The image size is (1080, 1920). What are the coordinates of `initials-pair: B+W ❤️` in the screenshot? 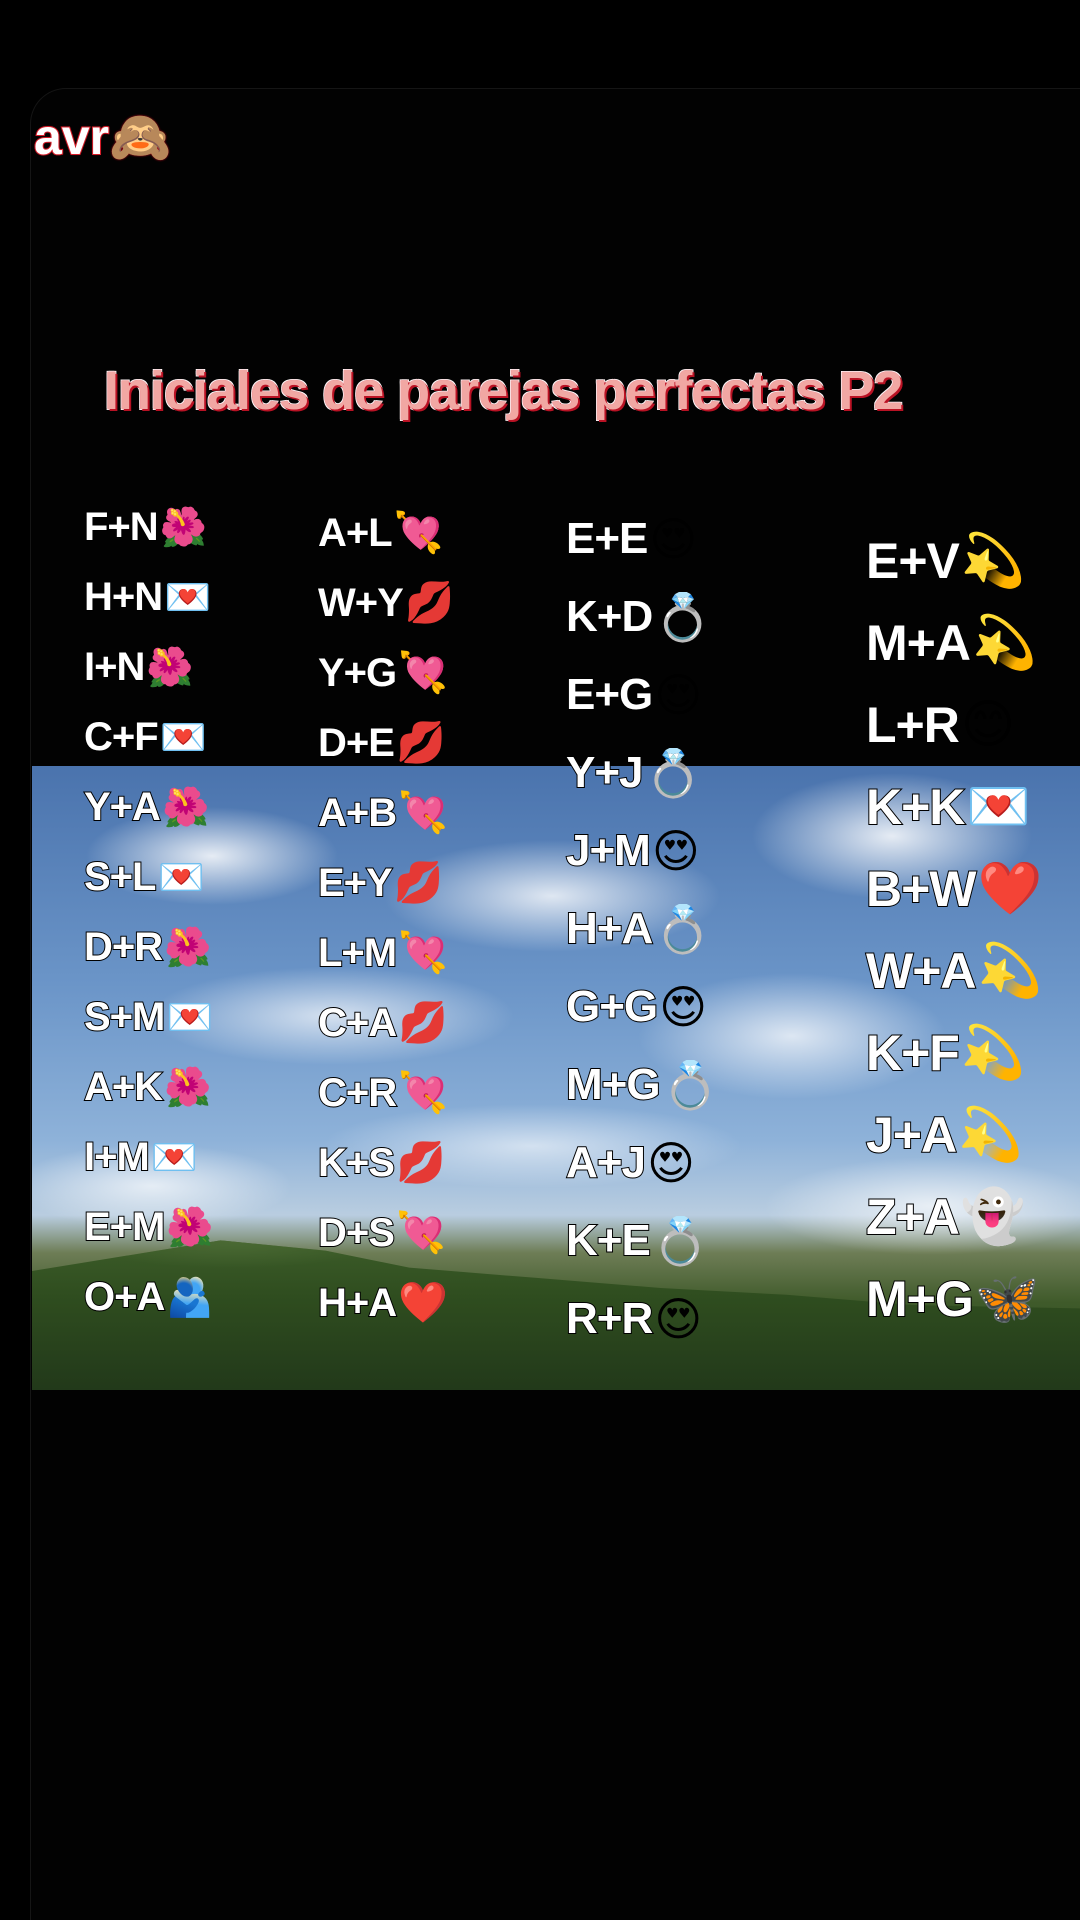 It's located at (954, 889).